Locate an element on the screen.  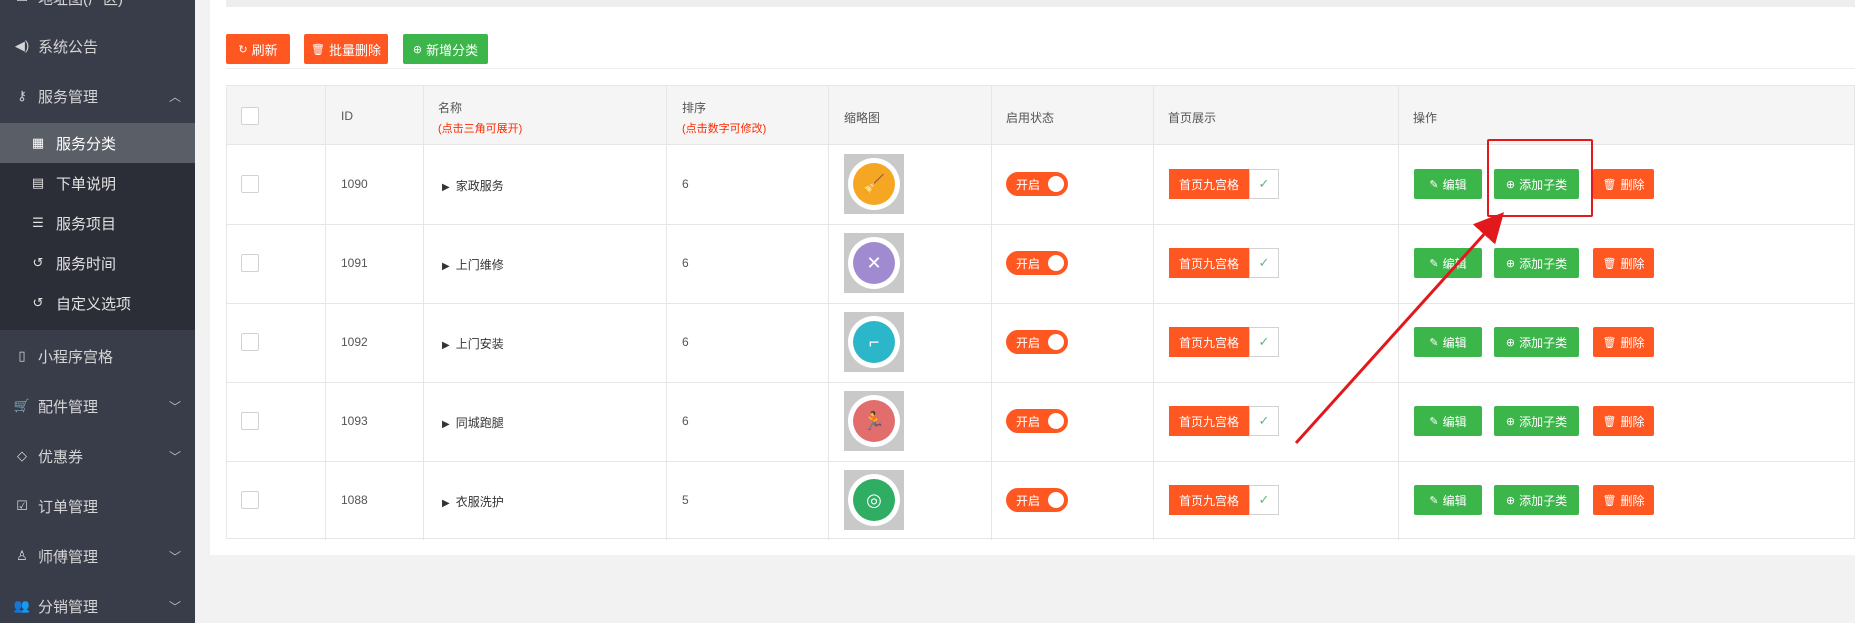
sidebar-item-map: ▭ 地址图(厂区) is located at coordinates (97, 11).